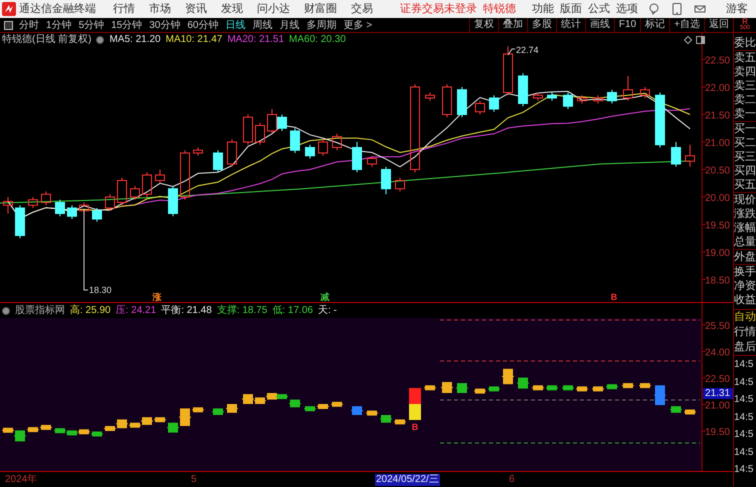 The image size is (756, 487). I want to click on quote-field-label: 委比, so click(745, 43).